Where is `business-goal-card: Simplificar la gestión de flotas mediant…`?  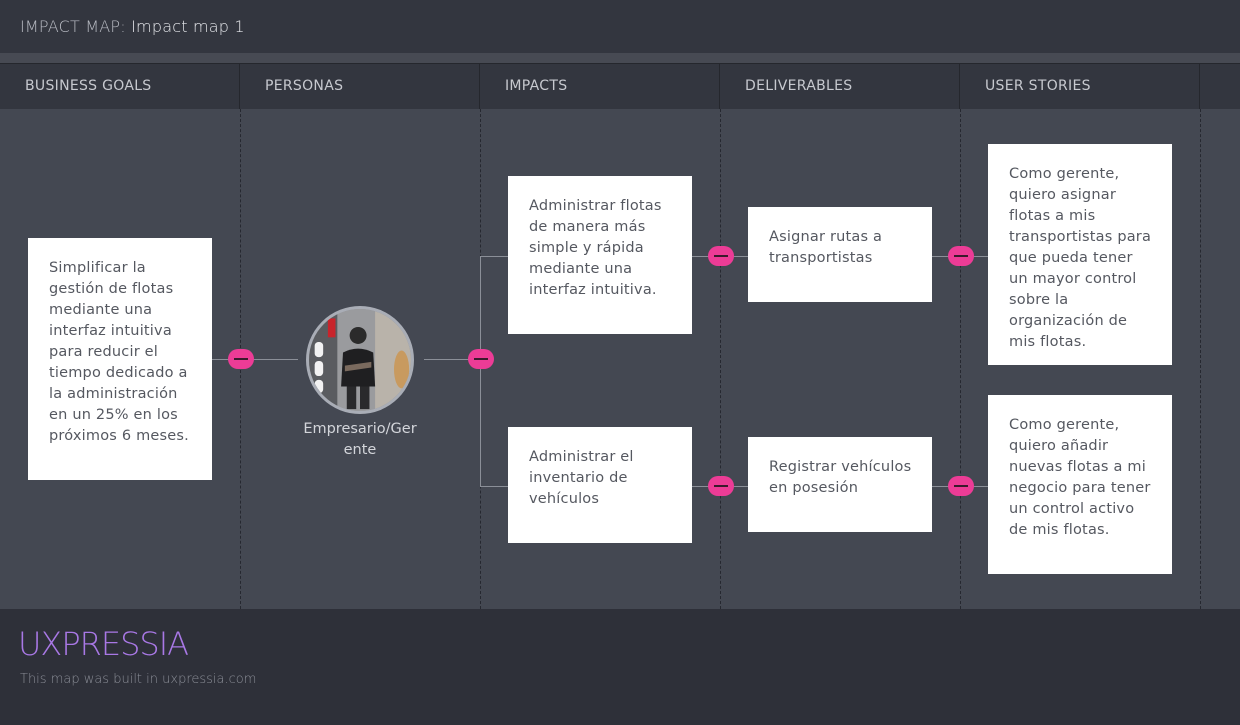
business-goal-card: Simplificar la gestión de flotas mediant… is located at coordinates (120, 359).